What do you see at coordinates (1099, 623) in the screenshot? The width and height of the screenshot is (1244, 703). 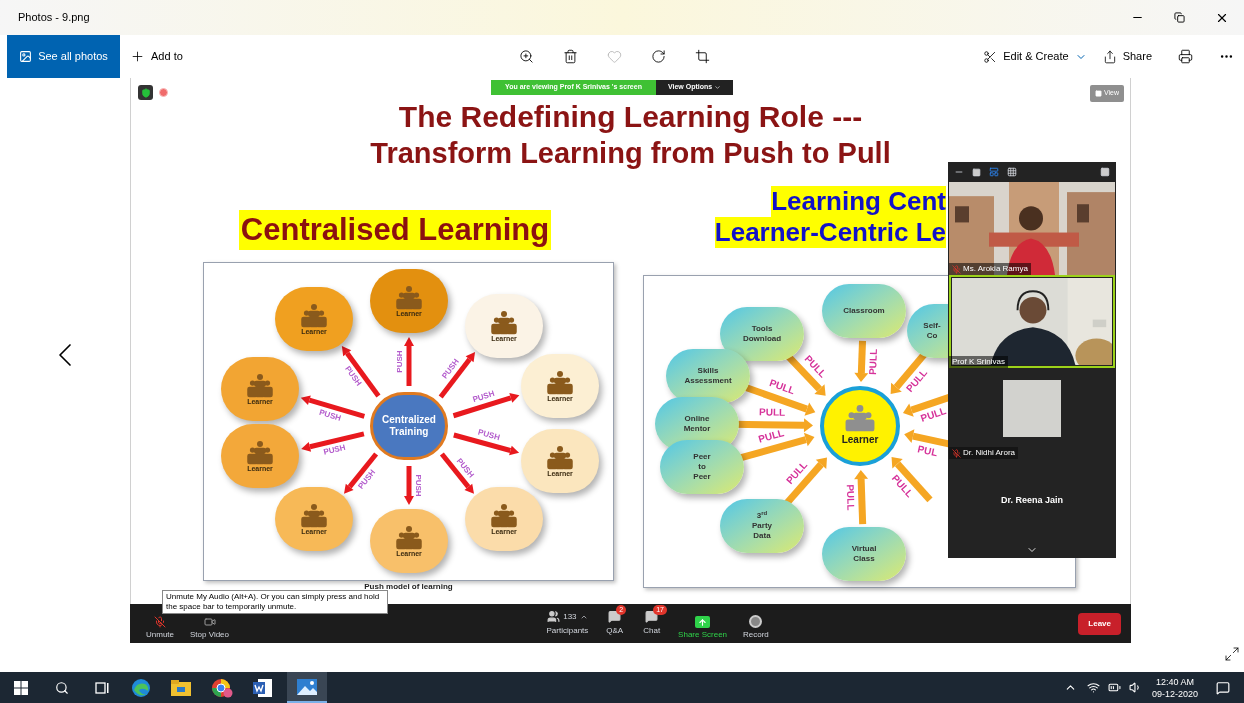 I see `leave-button: Leave` at bounding box center [1099, 623].